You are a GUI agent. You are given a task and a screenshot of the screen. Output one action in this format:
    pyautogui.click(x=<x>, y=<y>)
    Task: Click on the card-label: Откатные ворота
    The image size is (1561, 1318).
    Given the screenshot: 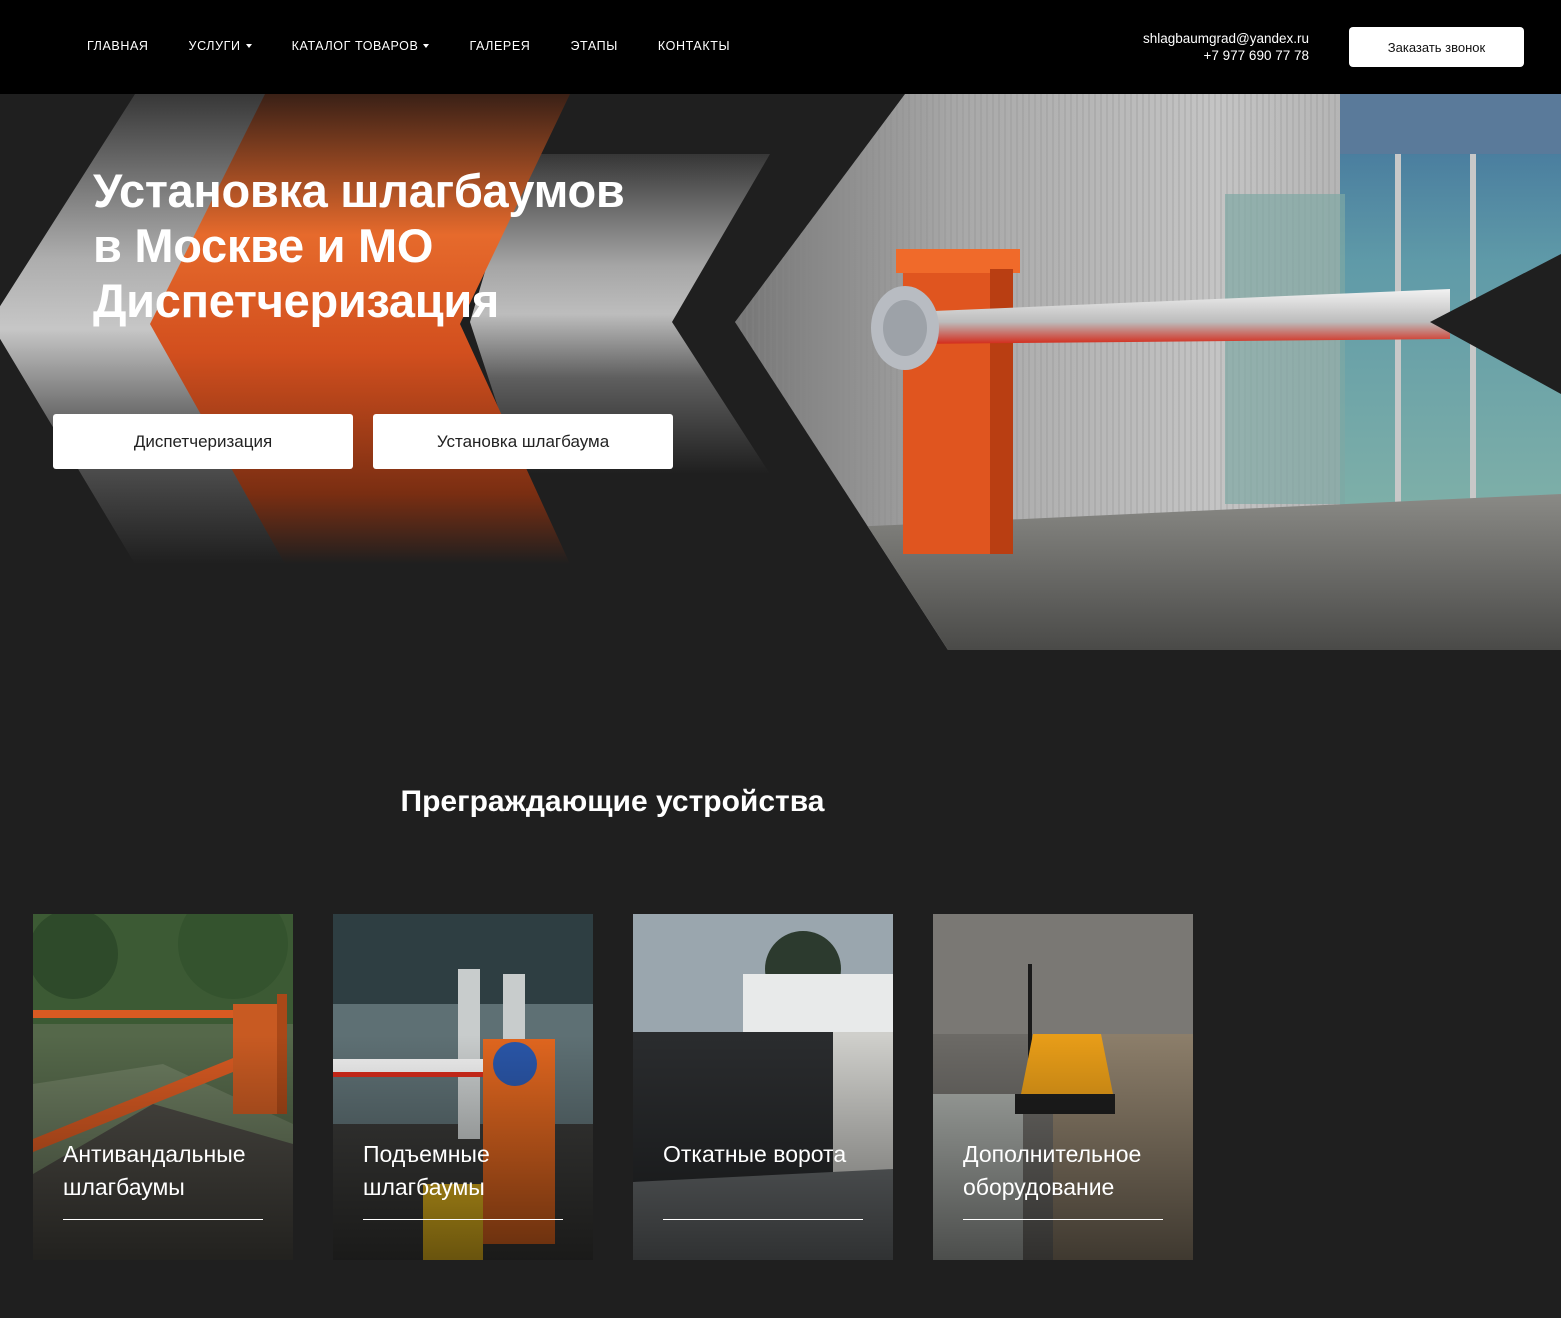 What is the action you would take?
    pyautogui.click(x=755, y=1154)
    